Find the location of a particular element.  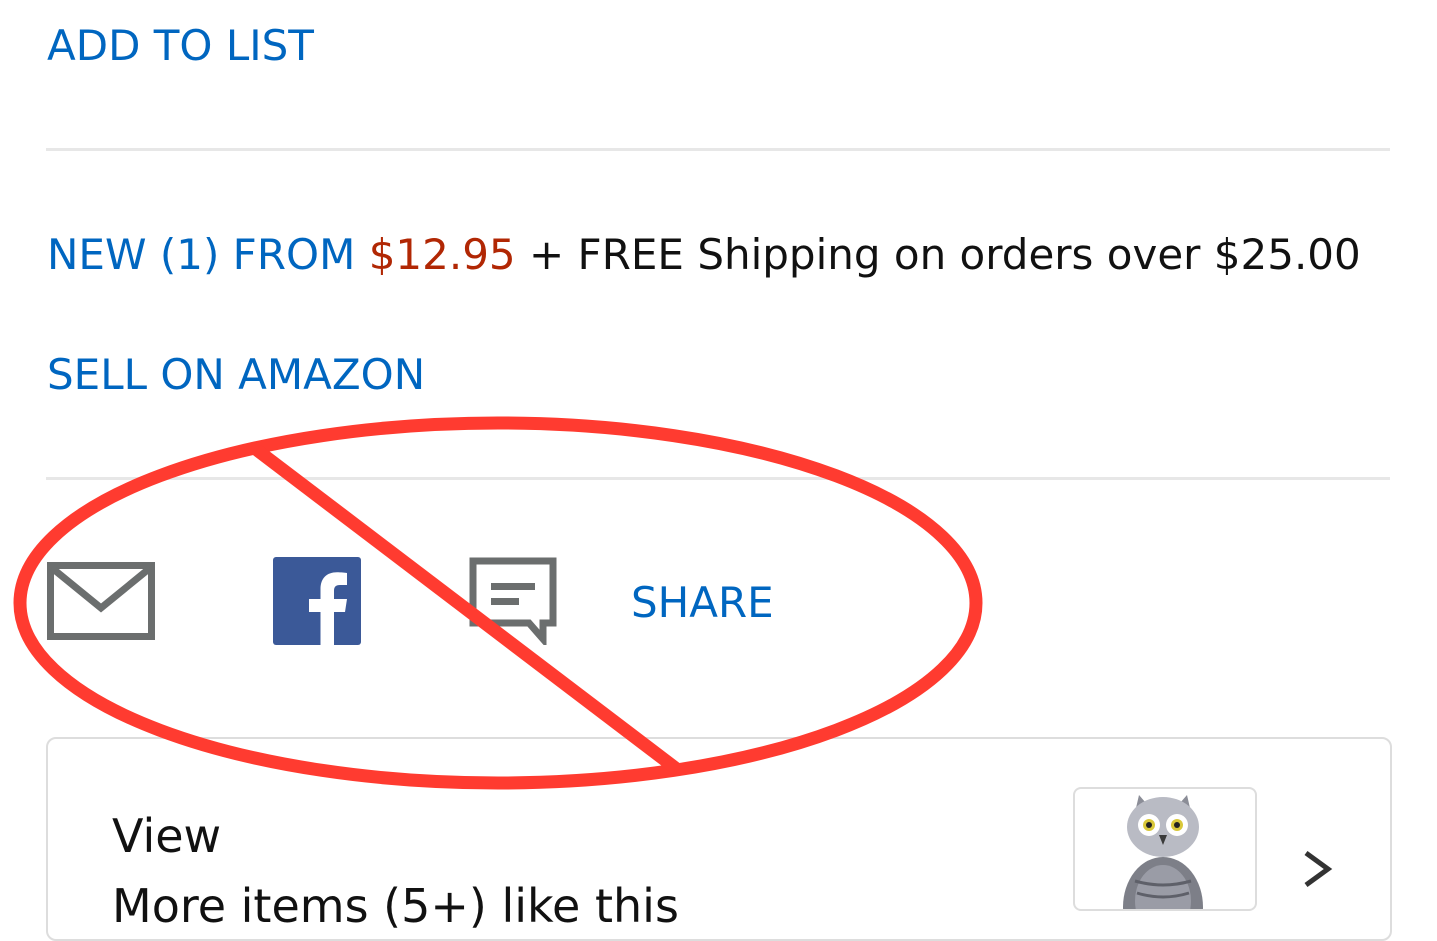

message-icon is located at coordinates (513, 603).